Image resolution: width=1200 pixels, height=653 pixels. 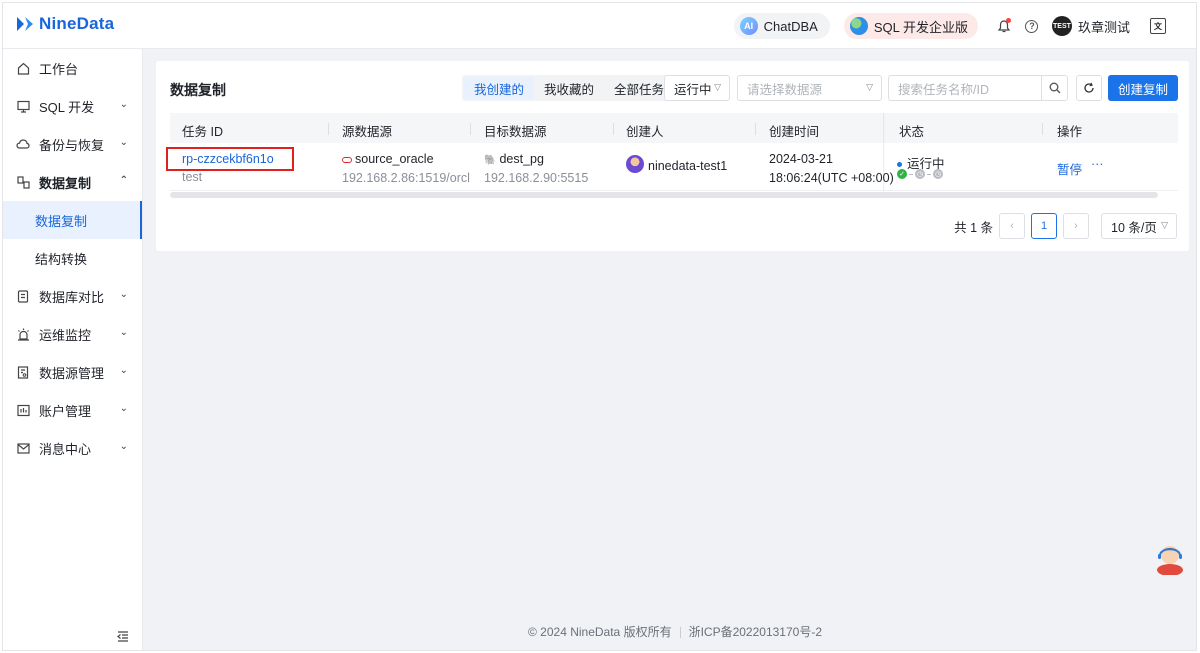 I want to click on created-time: 18:06:24(UTC +08:00), so click(x=831, y=178).